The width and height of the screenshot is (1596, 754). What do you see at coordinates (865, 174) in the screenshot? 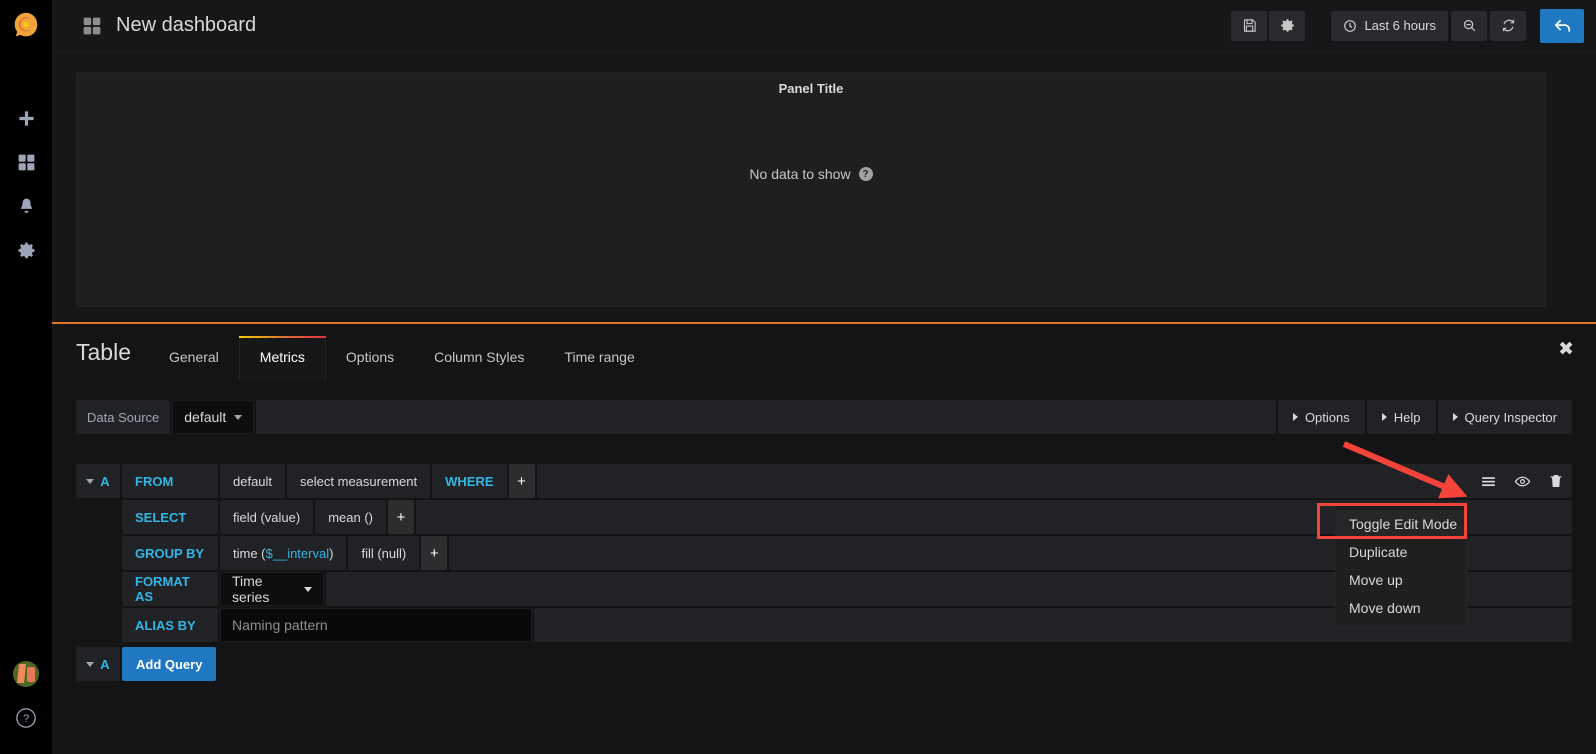
I see `help-circle-icon: ?` at bounding box center [865, 174].